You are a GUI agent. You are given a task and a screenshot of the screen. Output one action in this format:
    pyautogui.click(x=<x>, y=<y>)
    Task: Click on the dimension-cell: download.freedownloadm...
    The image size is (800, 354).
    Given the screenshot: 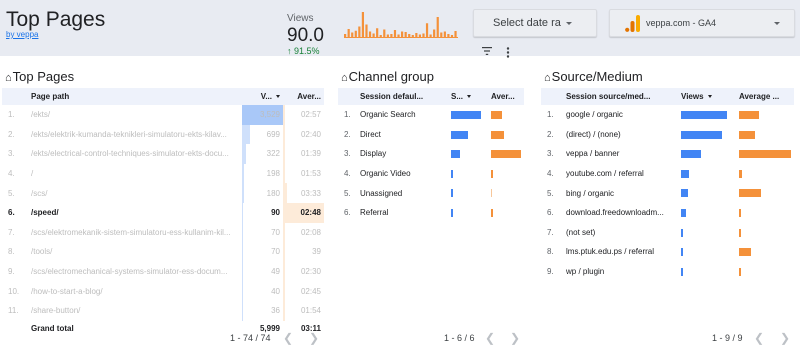 What is the action you would take?
    pyautogui.click(x=620, y=213)
    